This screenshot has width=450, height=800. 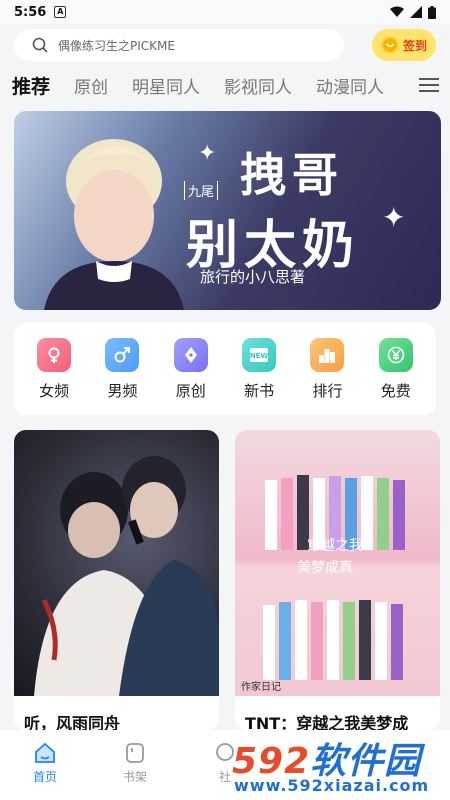 I want to click on wifi-icon, so click(x=397, y=11).